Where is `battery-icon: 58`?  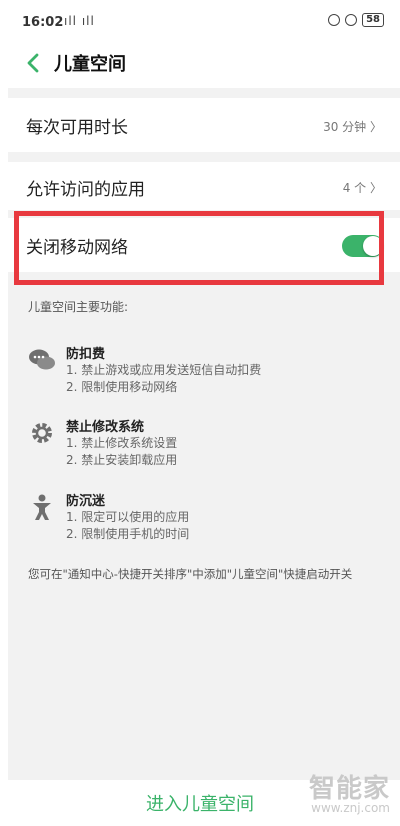 battery-icon: 58 is located at coordinates (373, 20).